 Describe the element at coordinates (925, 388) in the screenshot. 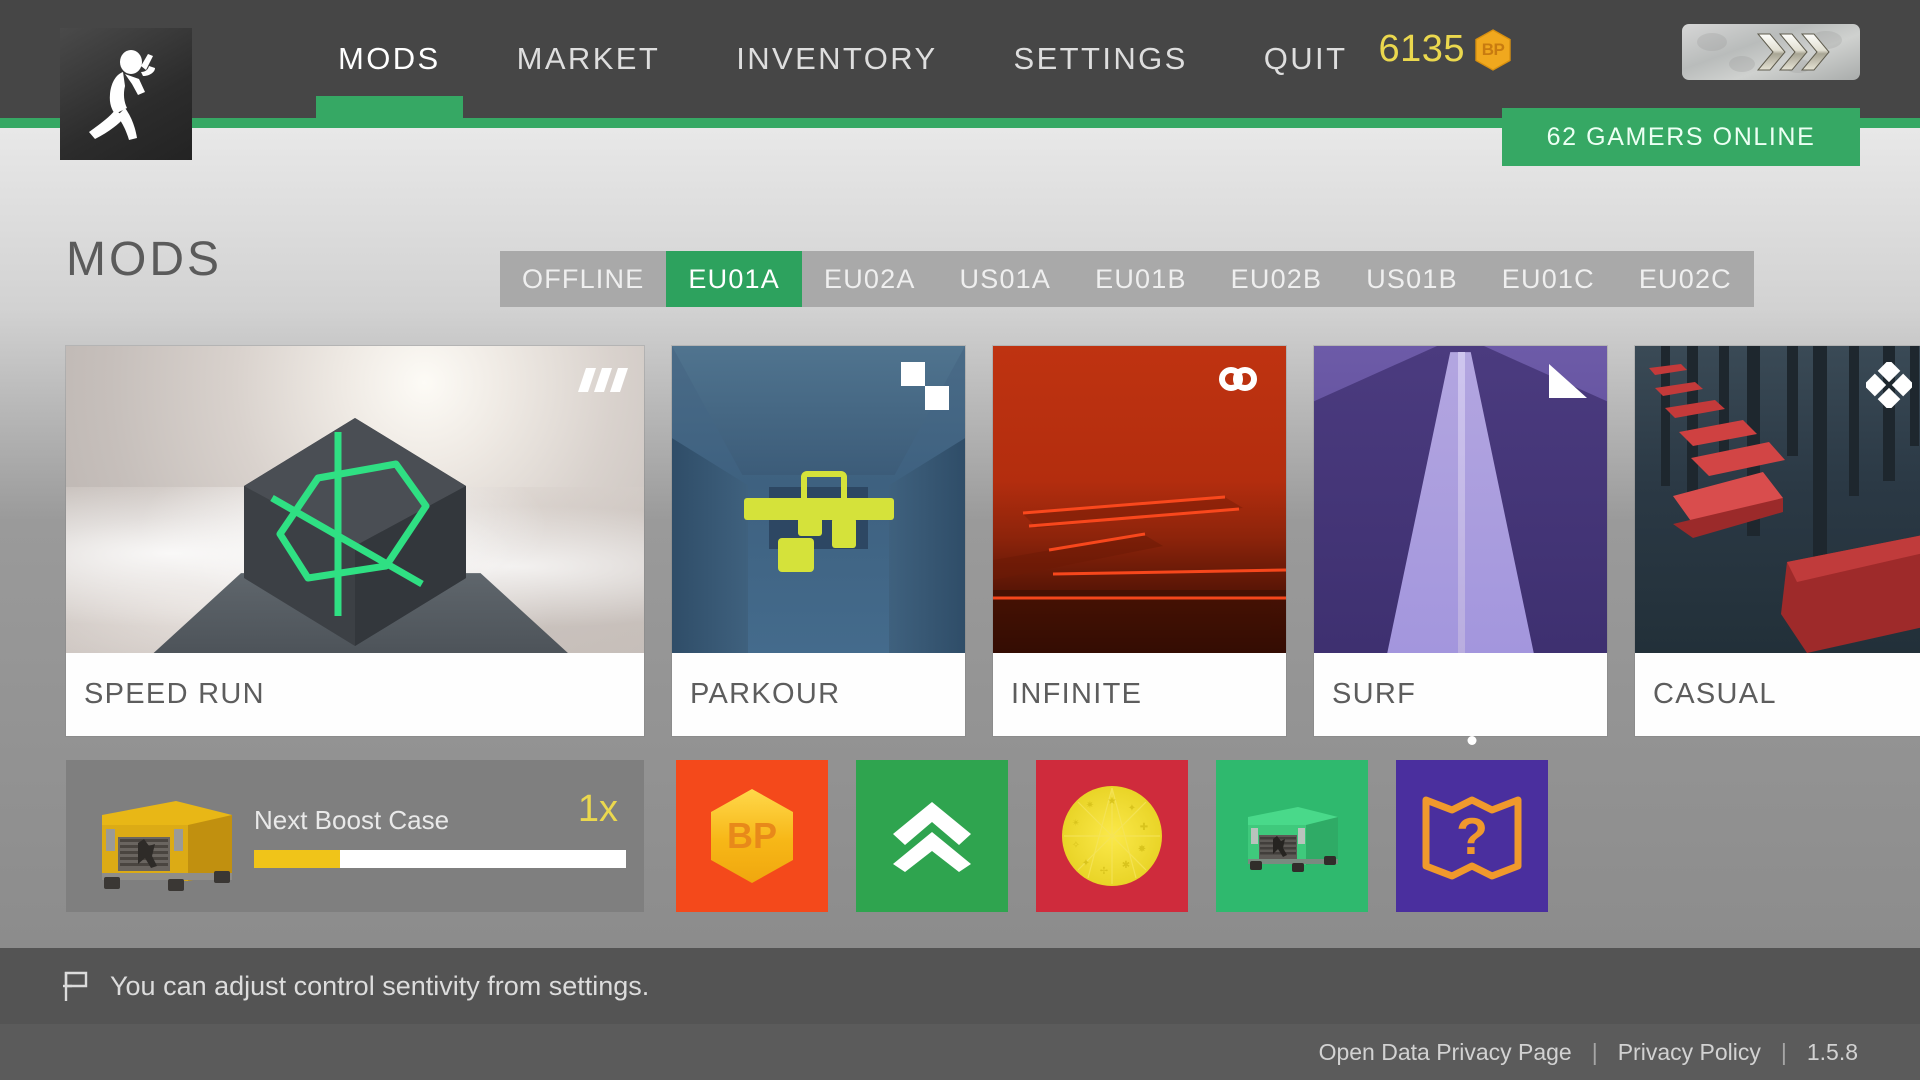

I see `two-squares-icon` at that location.